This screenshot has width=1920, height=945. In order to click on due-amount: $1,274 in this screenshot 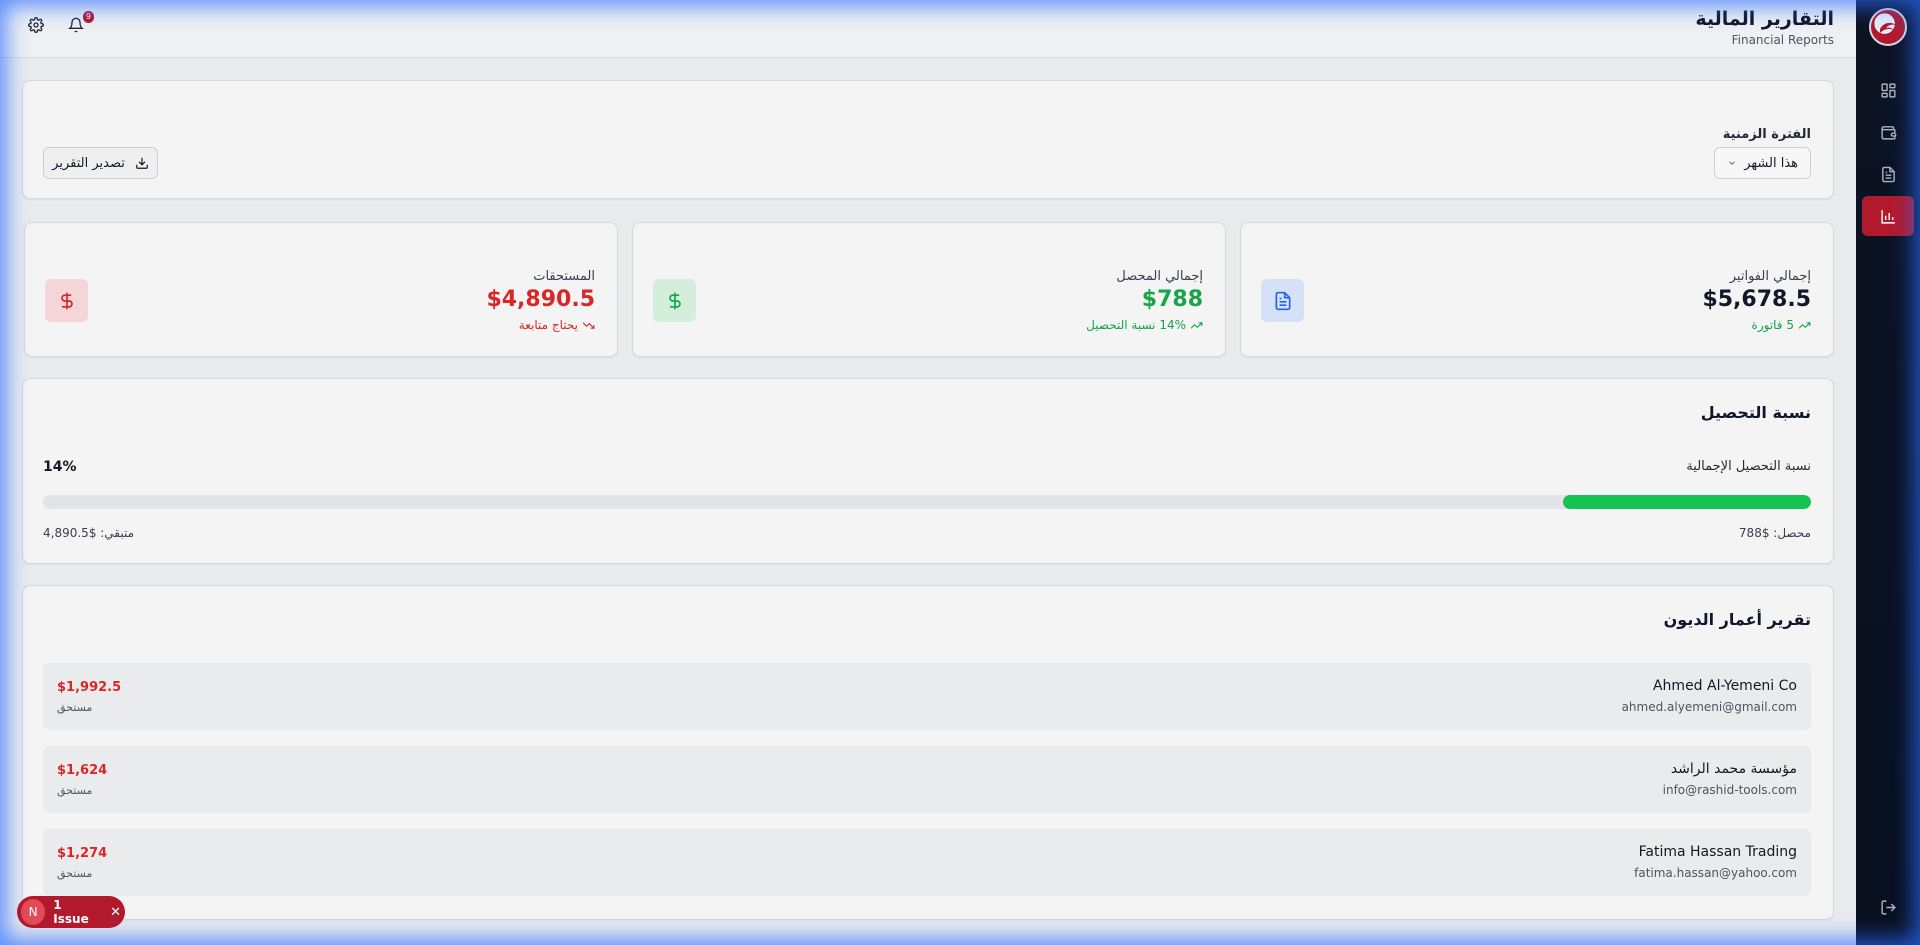, I will do `click(82, 853)`.